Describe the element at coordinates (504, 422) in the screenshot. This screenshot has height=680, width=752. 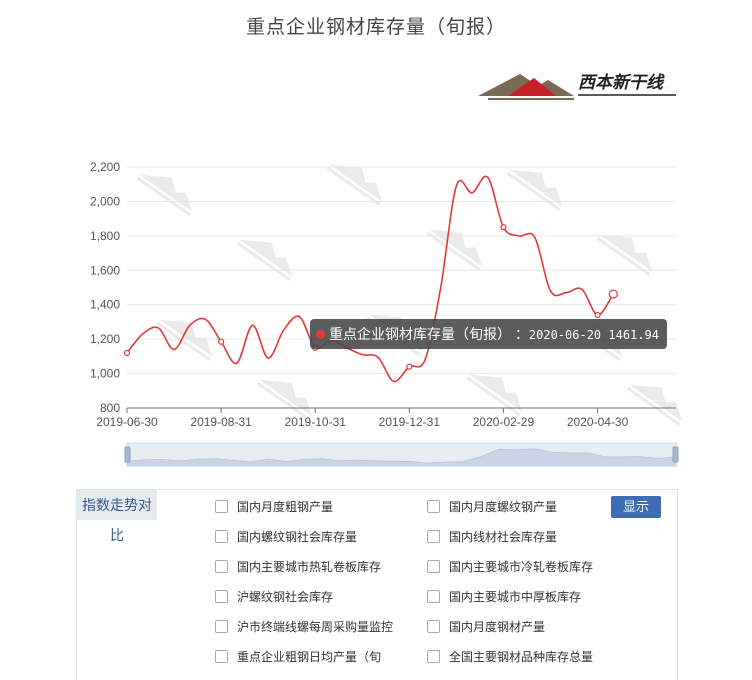
I see `x-tick-label: 2020-02-29` at that location.